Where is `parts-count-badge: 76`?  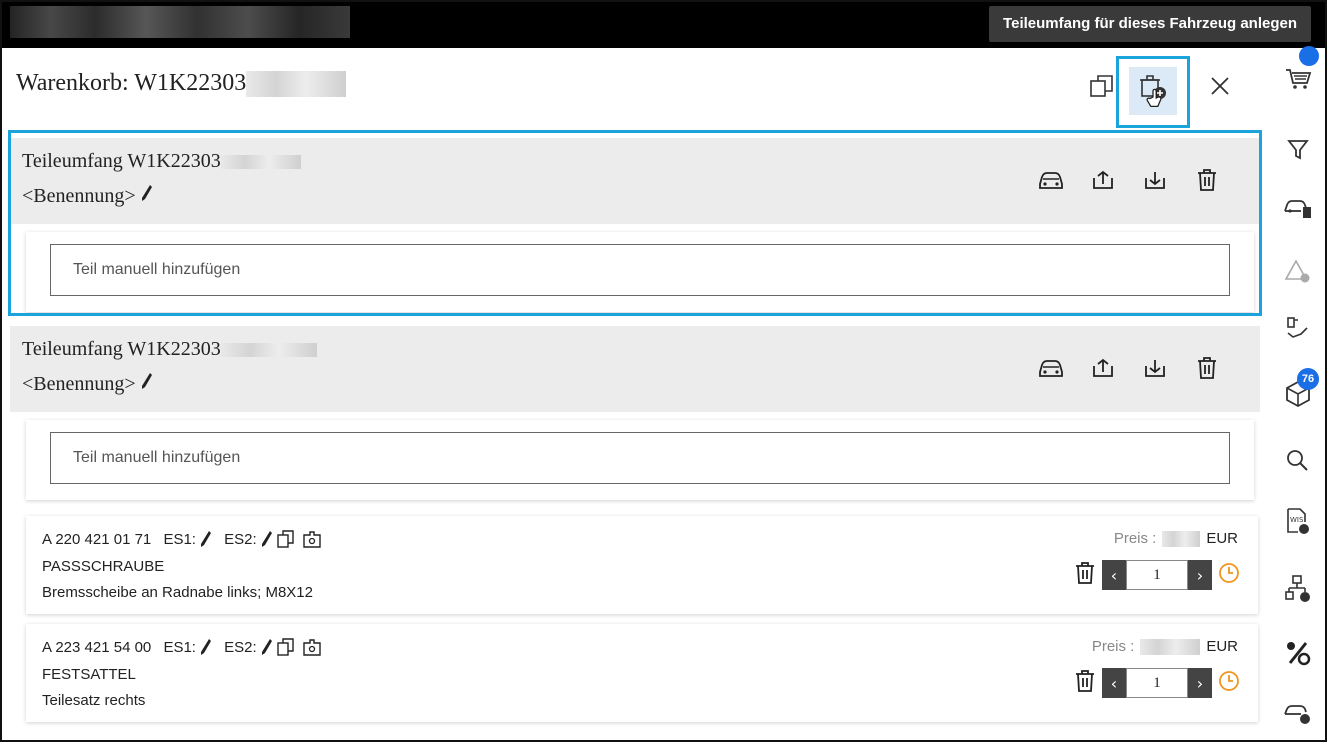 parts-count-badge: 76 is located at coordinates (1308, 379).